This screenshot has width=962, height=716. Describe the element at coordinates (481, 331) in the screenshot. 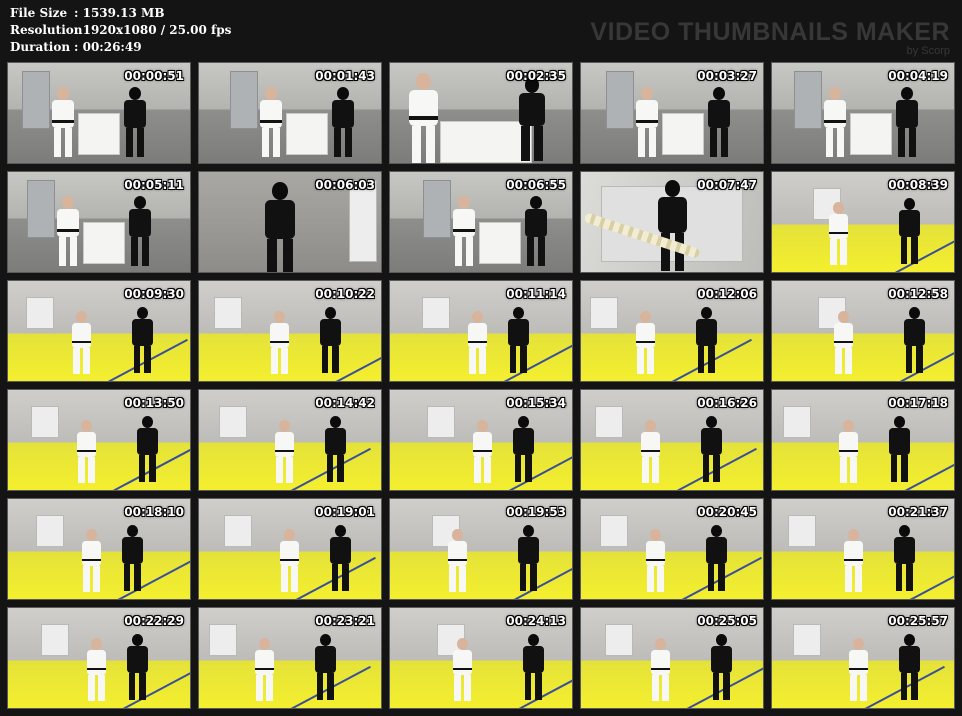

I see `video-thumbnail: 00:11:14` at that location.